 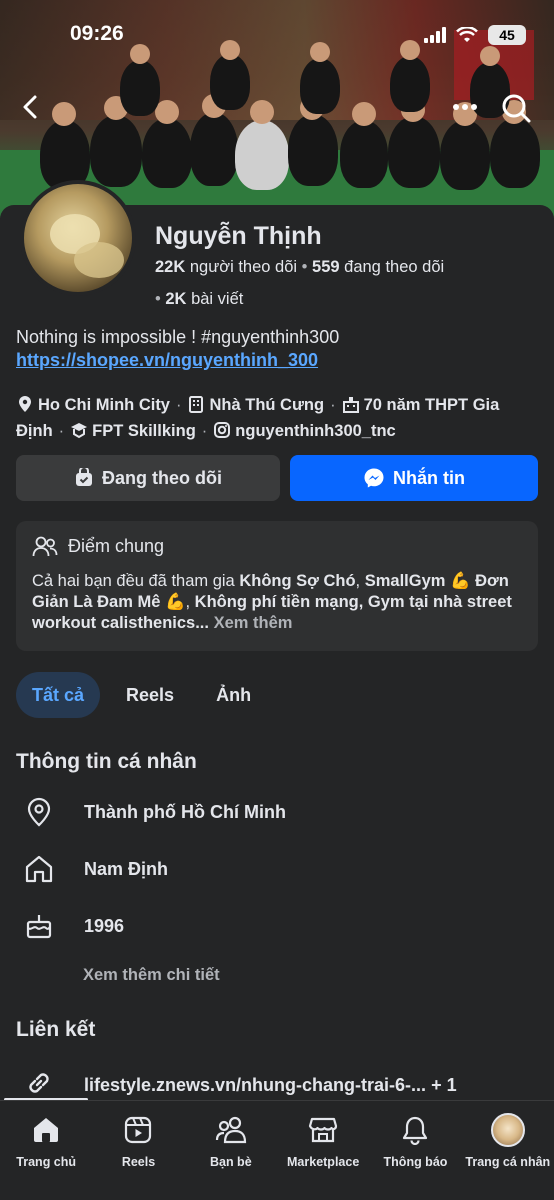 What do you see at coordinates (46, 1150) in the screenshot?
I see `nav-home: Trang chủ` at bounding box center [46, 1150].